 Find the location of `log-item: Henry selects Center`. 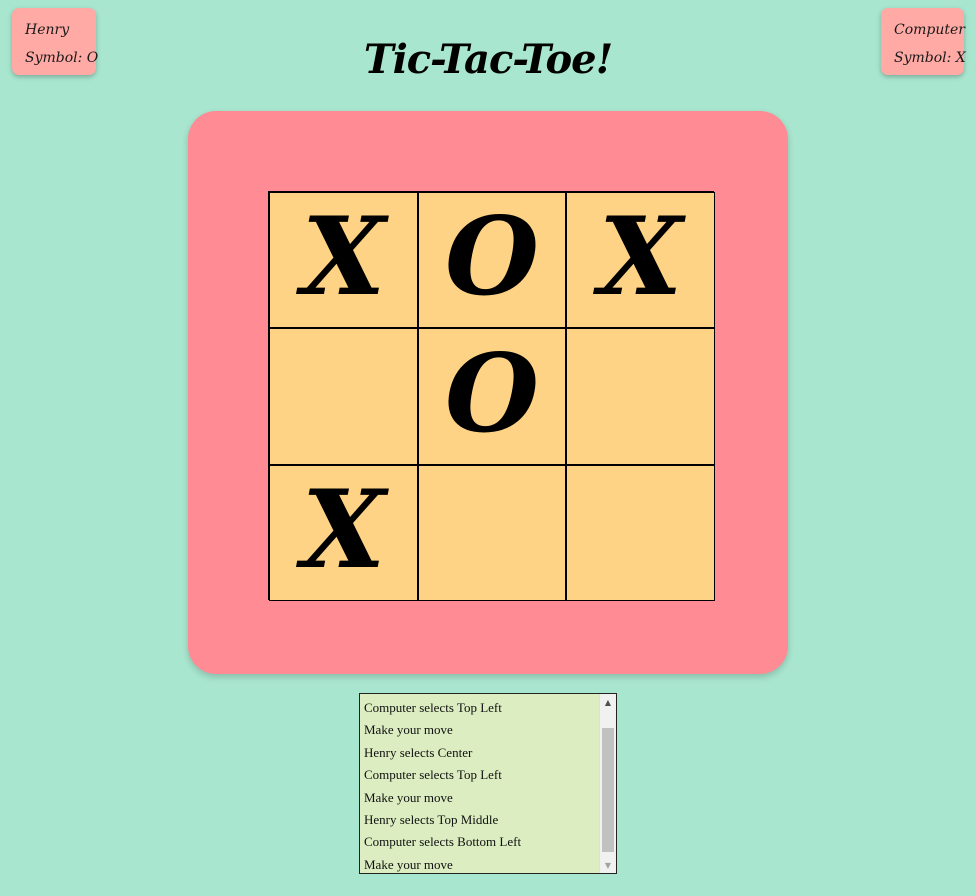

log-item: Henry selects Center is located at coordinates (418, 752).